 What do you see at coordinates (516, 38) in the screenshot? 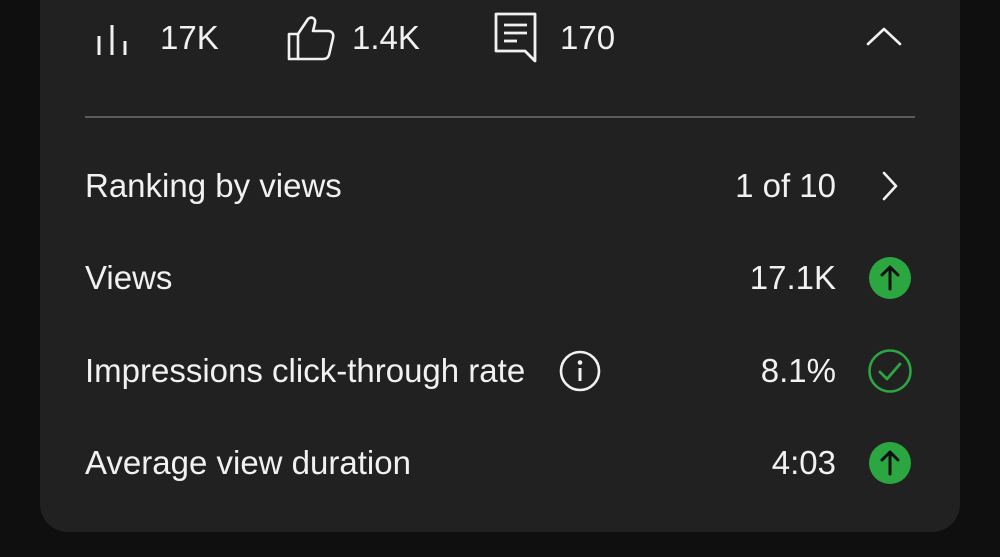
I see `comment-icon` at bounding box center [516, 38].